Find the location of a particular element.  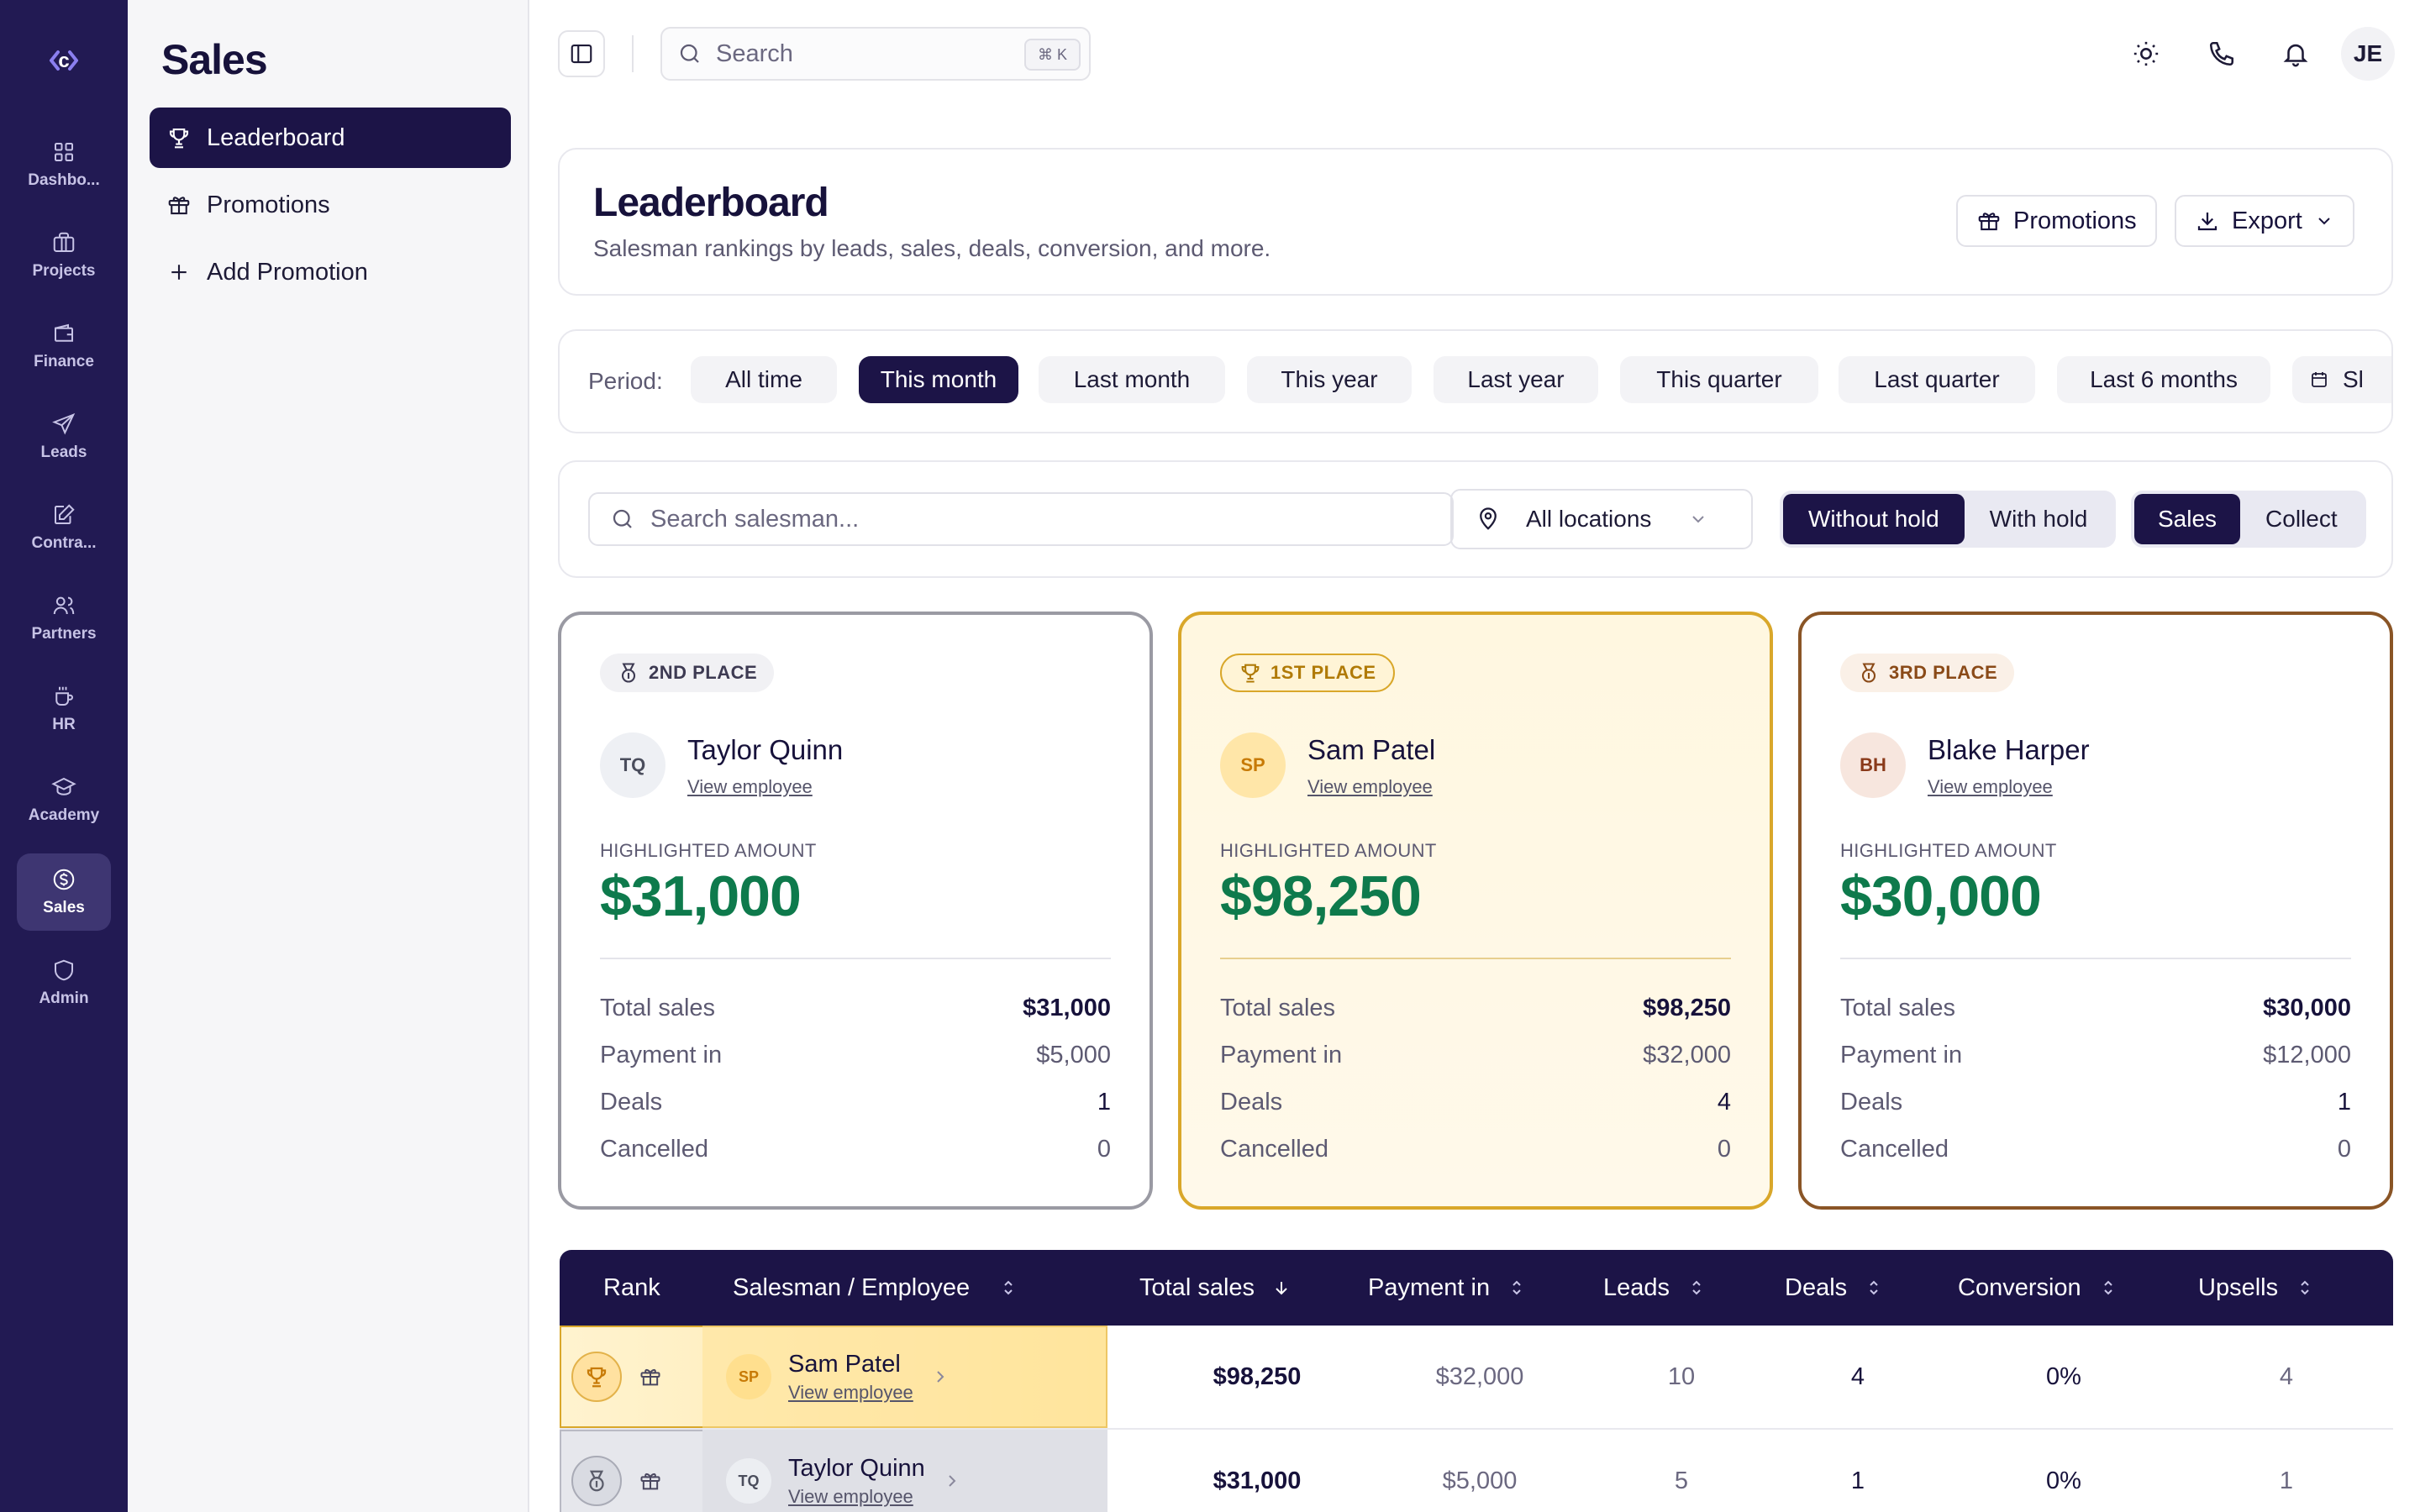

sort-icon is located at coordinates (1696, 1287).